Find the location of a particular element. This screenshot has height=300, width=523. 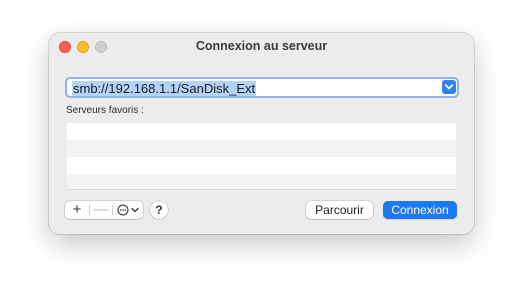

action-menu-button is located at coordinates (128, 210).